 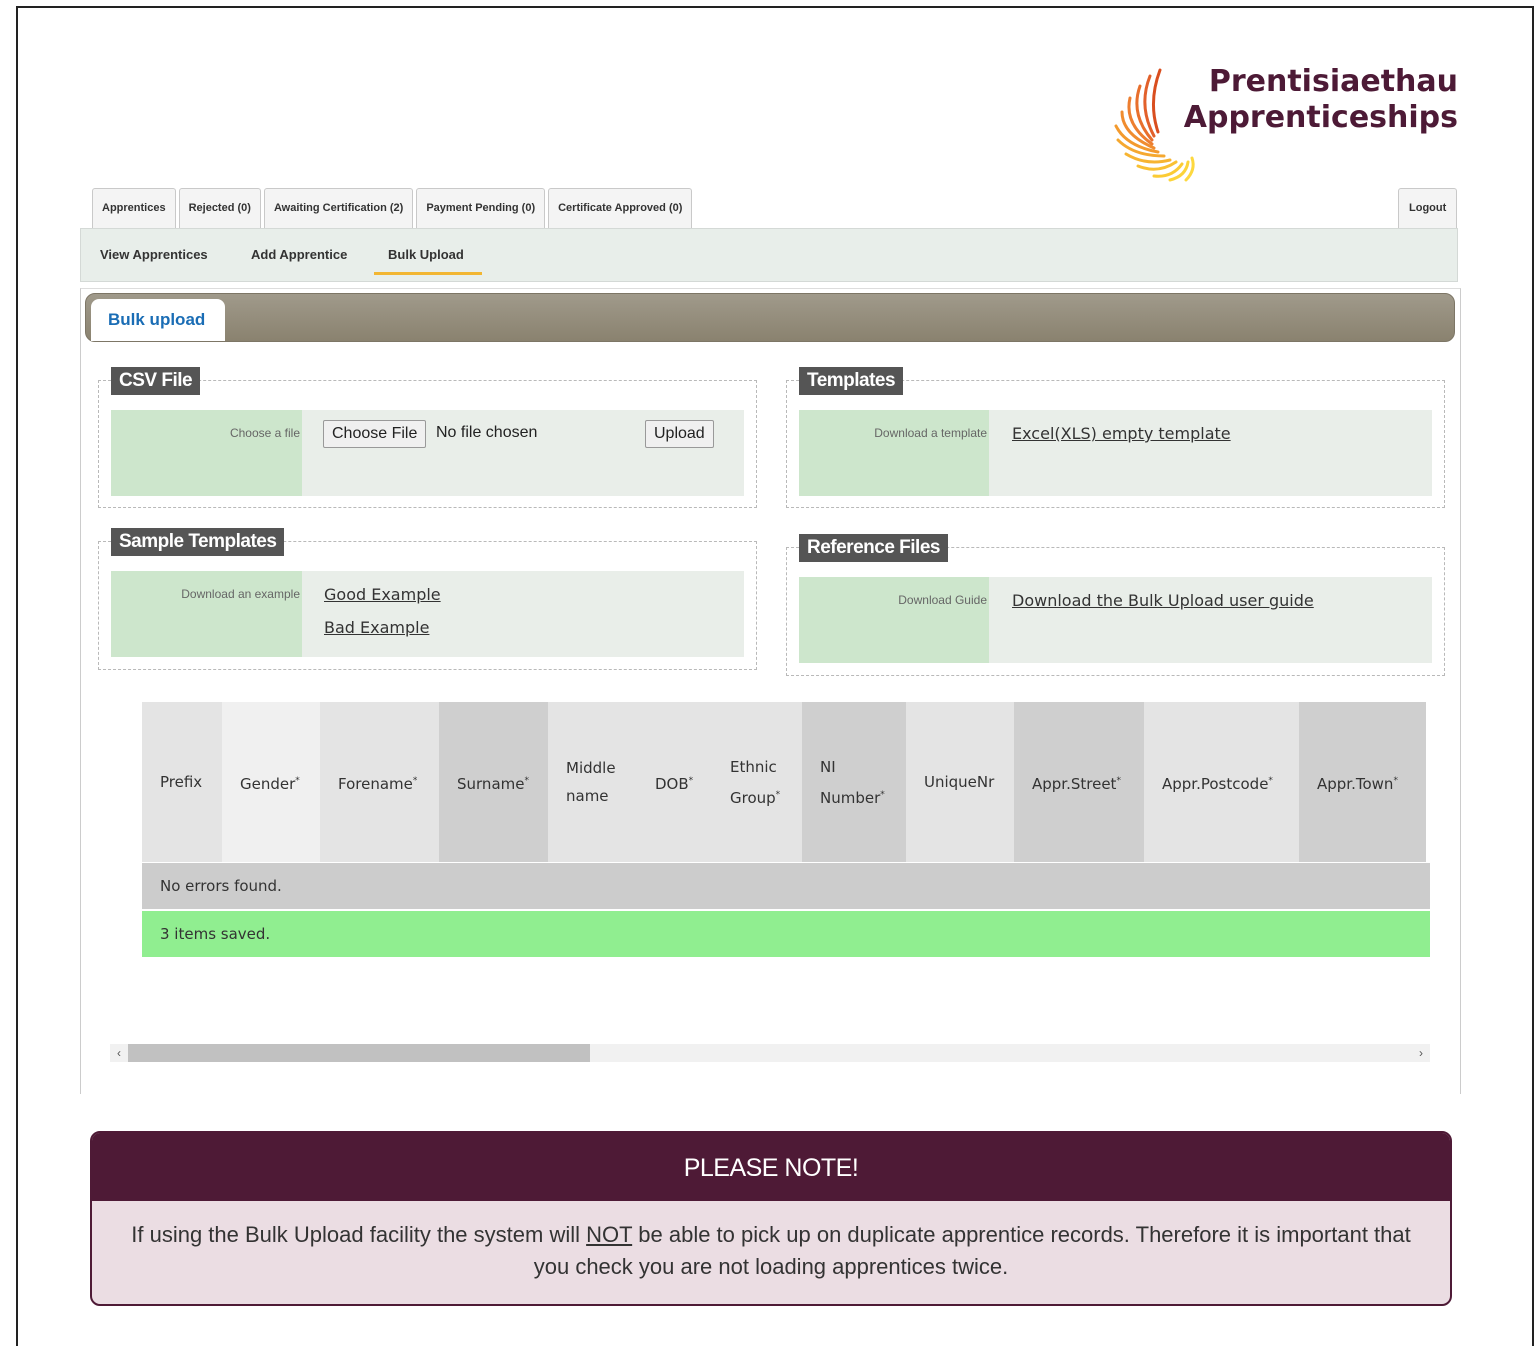 What do you see at coordinates (198, 542) in the screenshot?
I see `sample-templates-legend: Sample Templates` at bounding box center [198, 542].